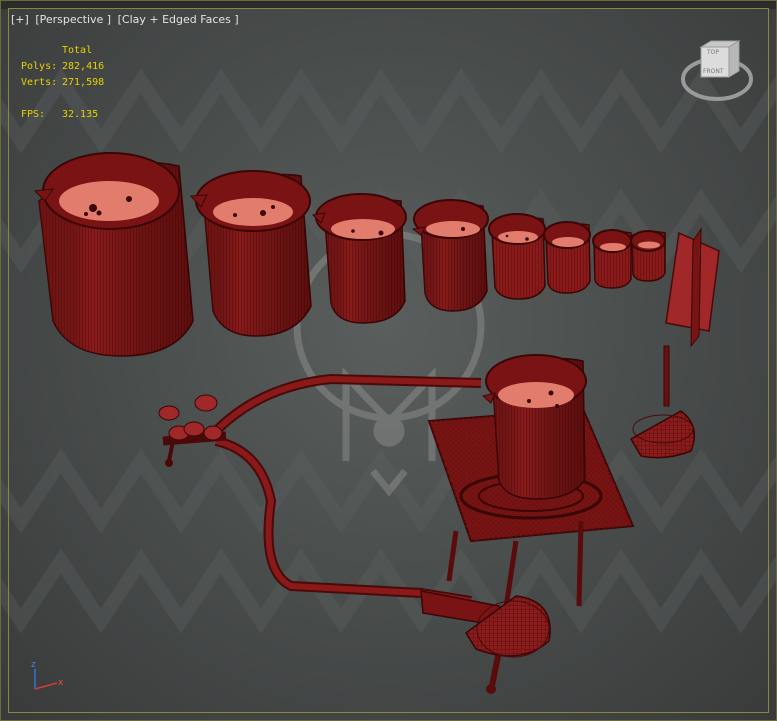 This screenshot has width=777, height=721. What do you see at coordinates (80, 114) in the screenshot?
I see `fps-value: 32.135` at bounding box center [80, 114].